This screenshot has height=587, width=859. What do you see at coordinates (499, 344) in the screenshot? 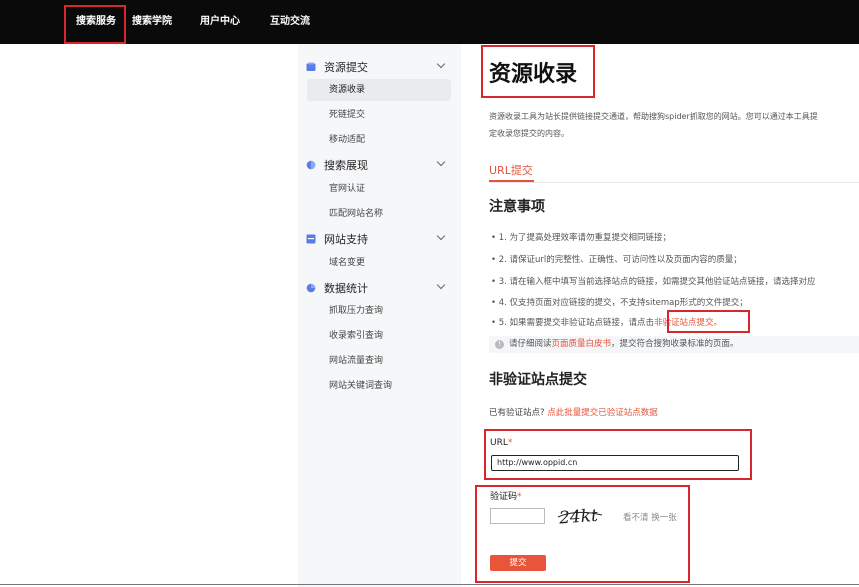
I see `info-icon: !` at bounding box center [499, 344].